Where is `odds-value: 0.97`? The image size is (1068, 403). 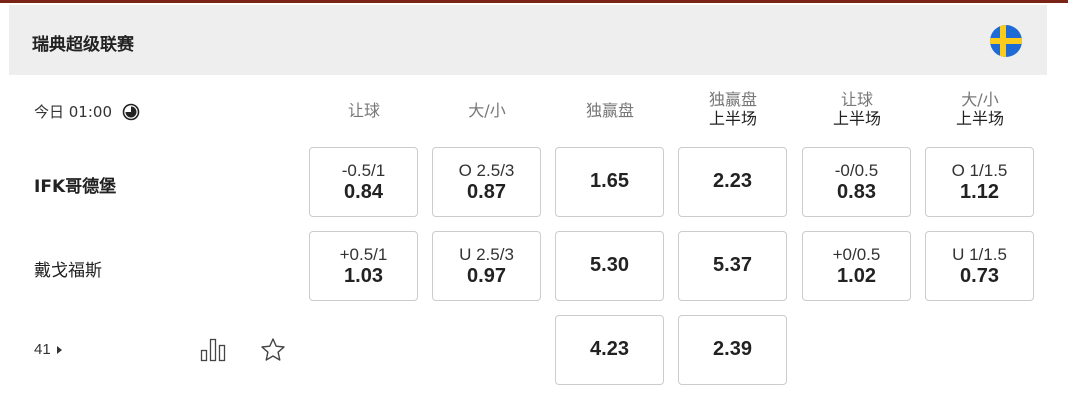
odds-value: 0.97 is located at coordinates (486, 276).